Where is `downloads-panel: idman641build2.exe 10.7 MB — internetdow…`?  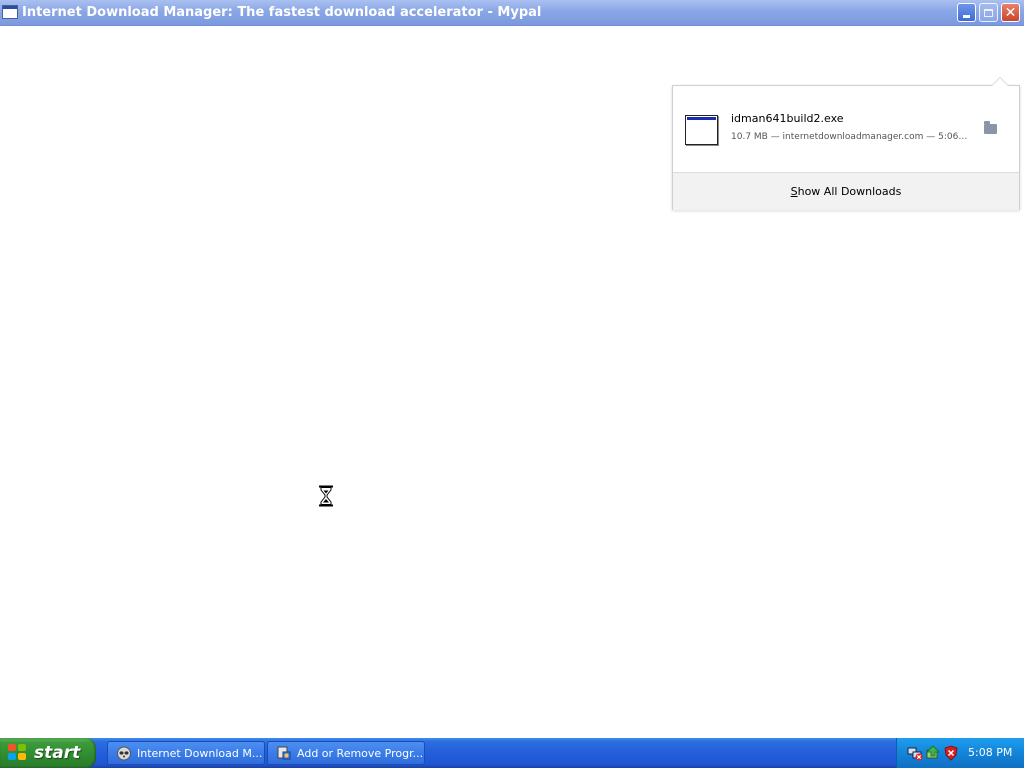
downloads-panel: idman641build2.exe 10.7 MB — internetdow… is located at coordinates (846, 143).